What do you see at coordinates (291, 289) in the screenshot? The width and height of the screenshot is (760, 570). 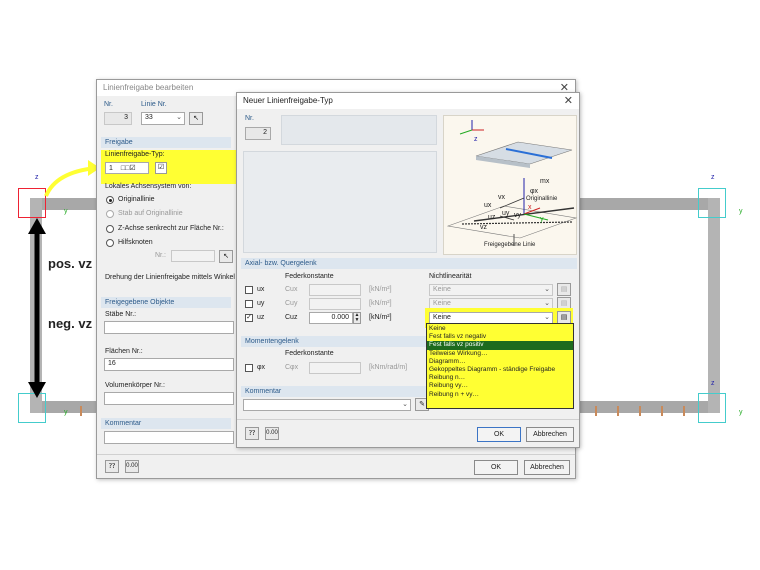 I see `cux-label: Cux` at bounding box center [291, 289].